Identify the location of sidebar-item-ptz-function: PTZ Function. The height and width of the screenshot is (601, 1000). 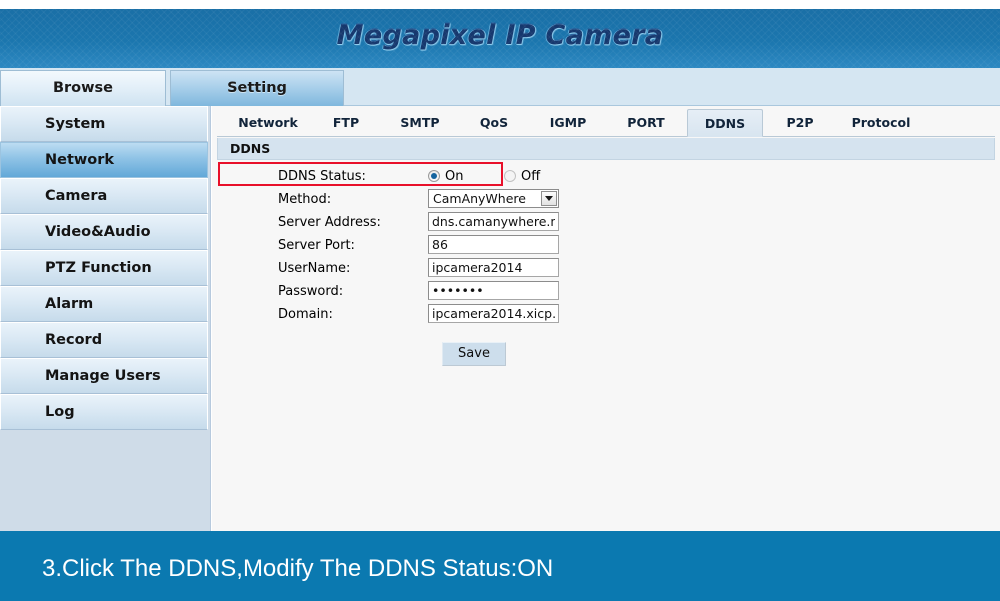
(104, 268).